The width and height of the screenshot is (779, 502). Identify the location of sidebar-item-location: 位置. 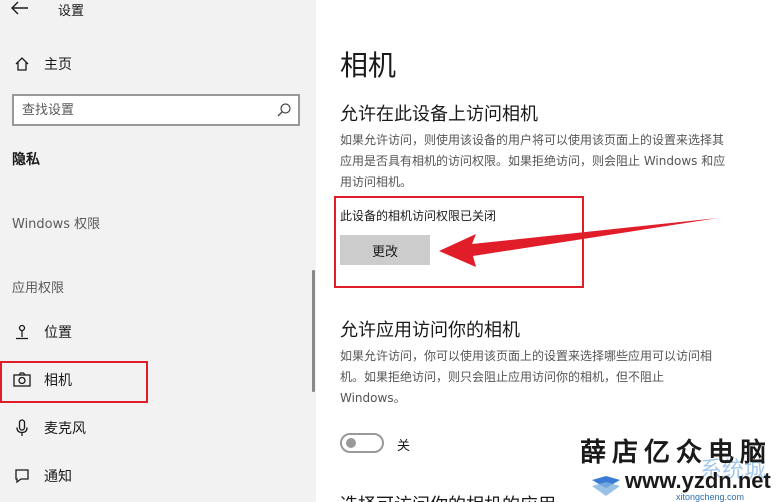
(158, 332).